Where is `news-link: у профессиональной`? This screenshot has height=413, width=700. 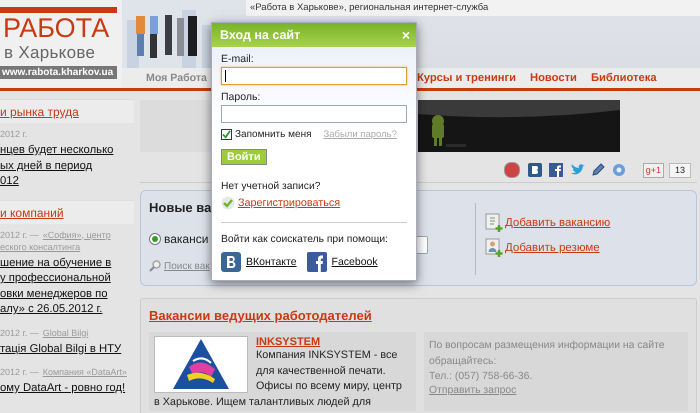
news-link: у профессиональной is located at coordinates (55, 278).